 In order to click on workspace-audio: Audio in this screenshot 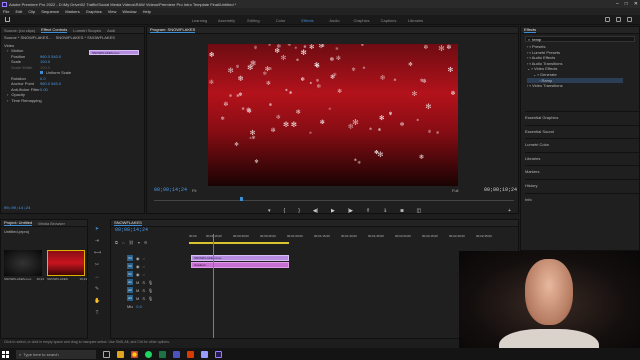, I will do `click(334, 20)`.